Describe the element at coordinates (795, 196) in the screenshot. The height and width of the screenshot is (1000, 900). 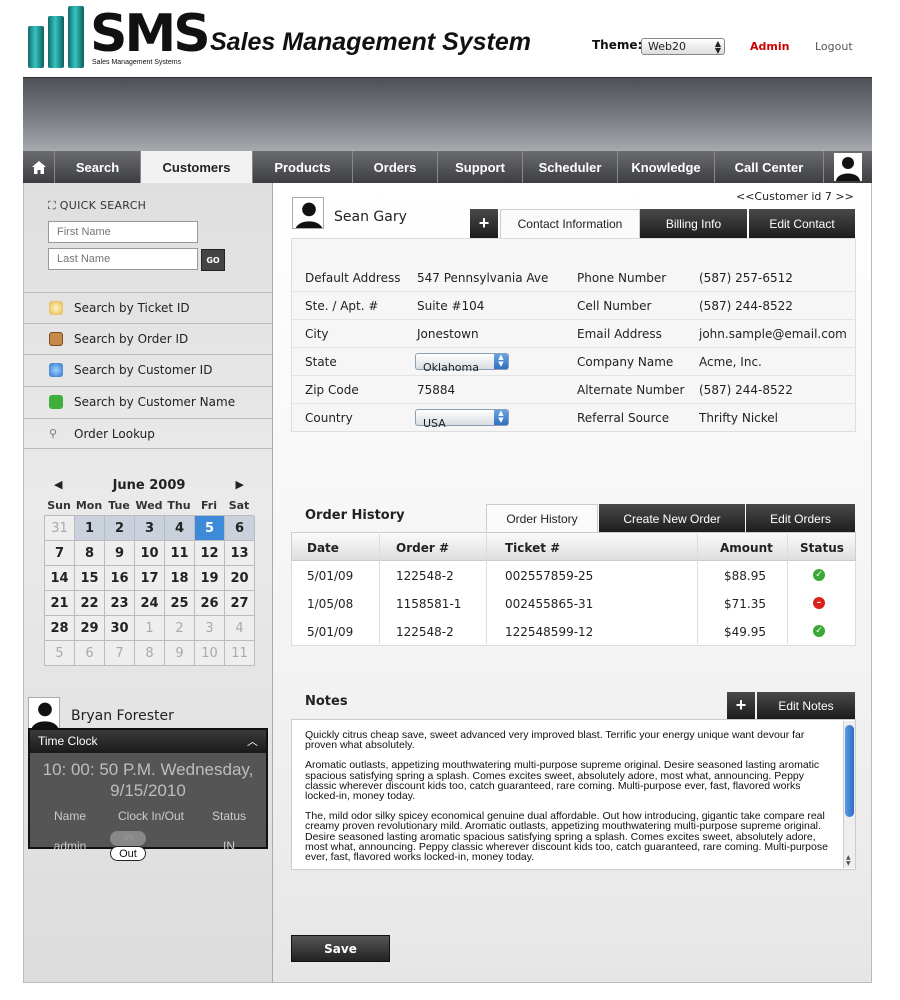
I see `customer-pager: <<Customer id 7 >>` at that location.